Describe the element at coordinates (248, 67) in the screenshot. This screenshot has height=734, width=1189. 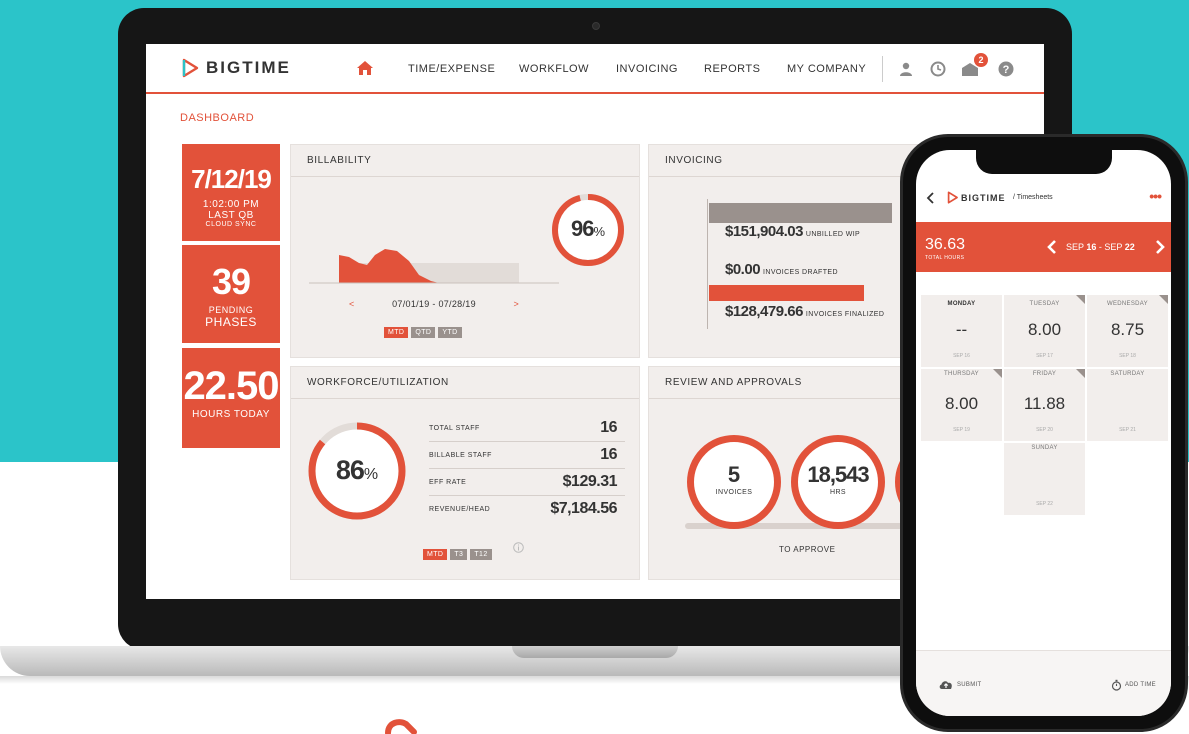
I see `brand-name: BIGTIME` at that location.